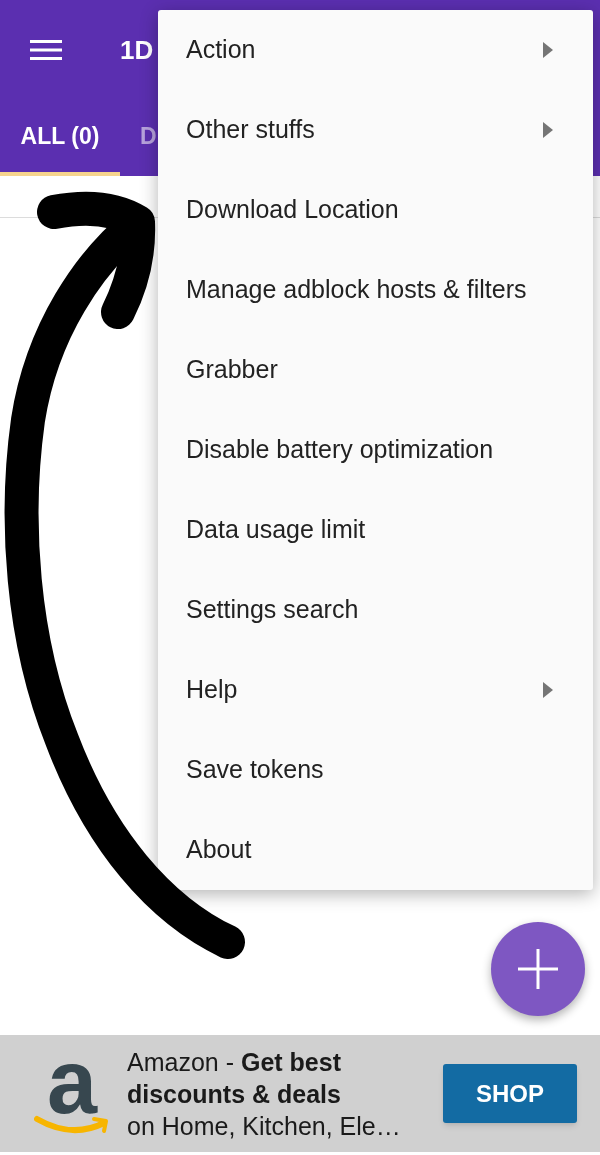  What do you see at coordinates (375, 130) in the screenshot?
I see `menu-item: Other stuffs` at bounding box center [375, 130].